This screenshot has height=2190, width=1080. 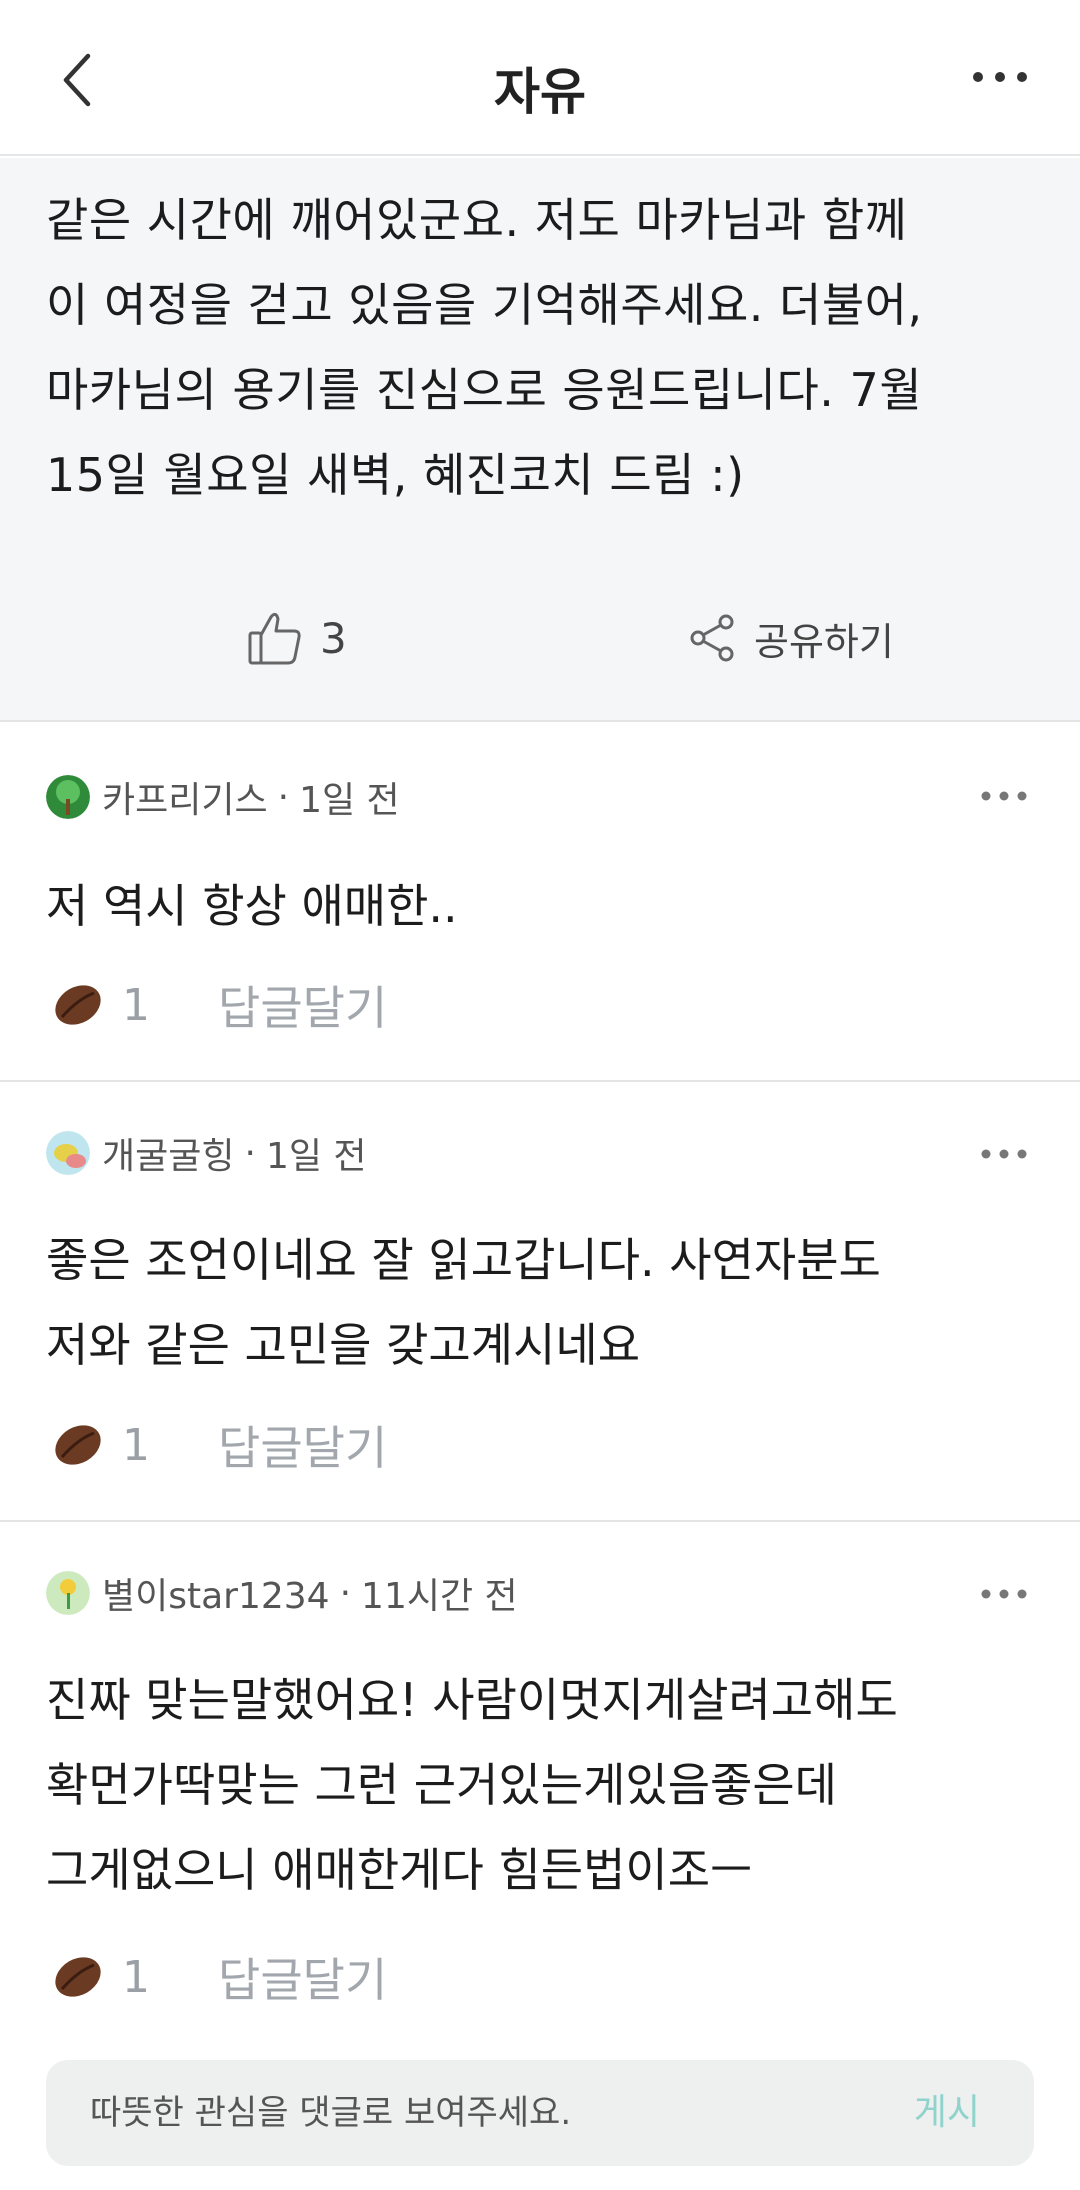 What do you see at coordinates (541, 906) in the screenshot?
I see `comment-text: 저 역시 항상 애매한..` at bounding box center [541, 906].